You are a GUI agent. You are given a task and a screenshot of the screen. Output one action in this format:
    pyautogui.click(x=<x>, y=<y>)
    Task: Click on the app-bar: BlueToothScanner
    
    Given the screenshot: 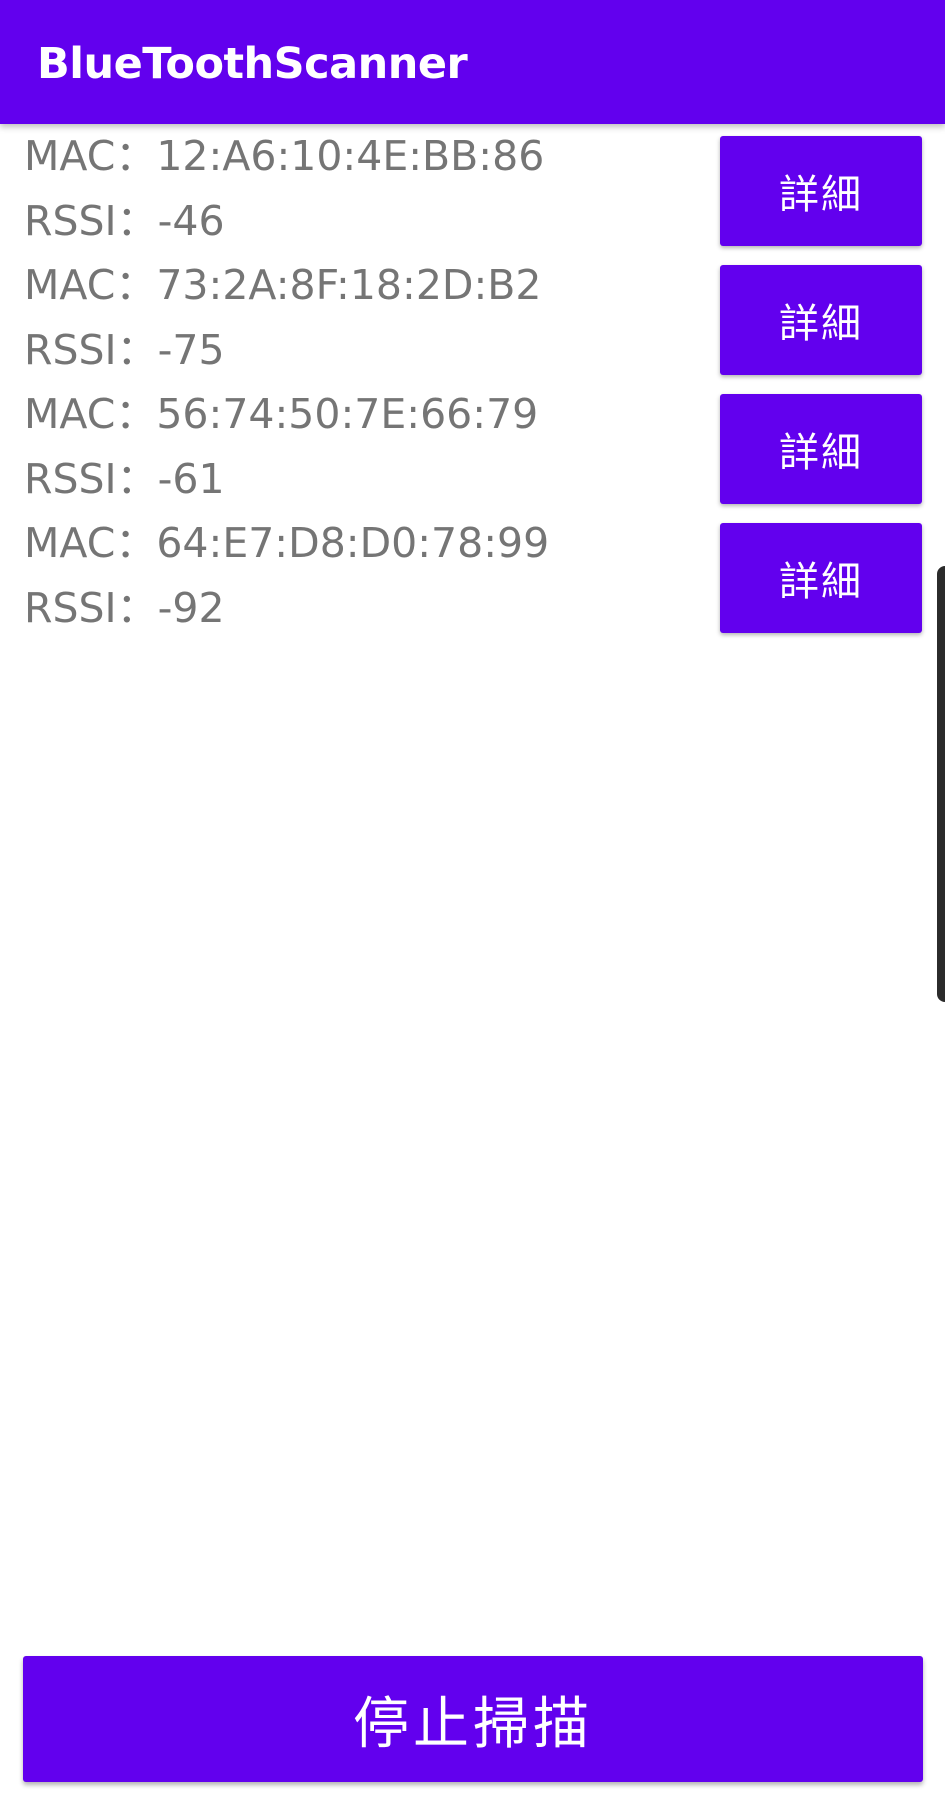 What is the action you would take?
    pyautogui.click(x=472, y=62)
    